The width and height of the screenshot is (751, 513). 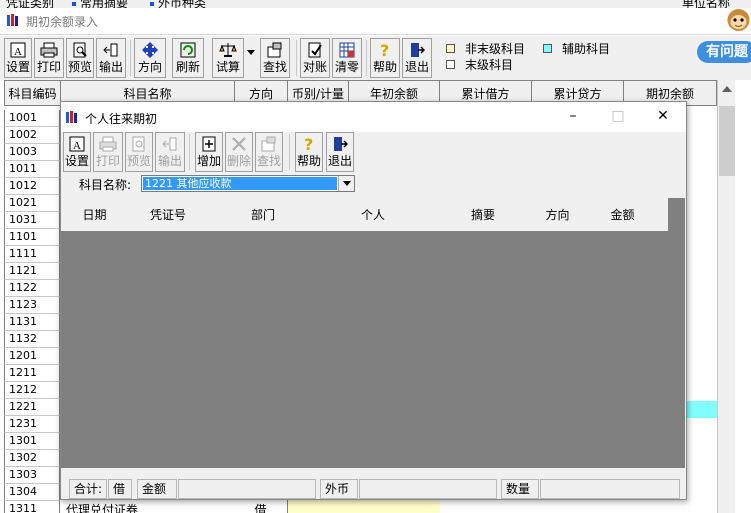 I want to click on printer-icon, so click(x=108, y=144).